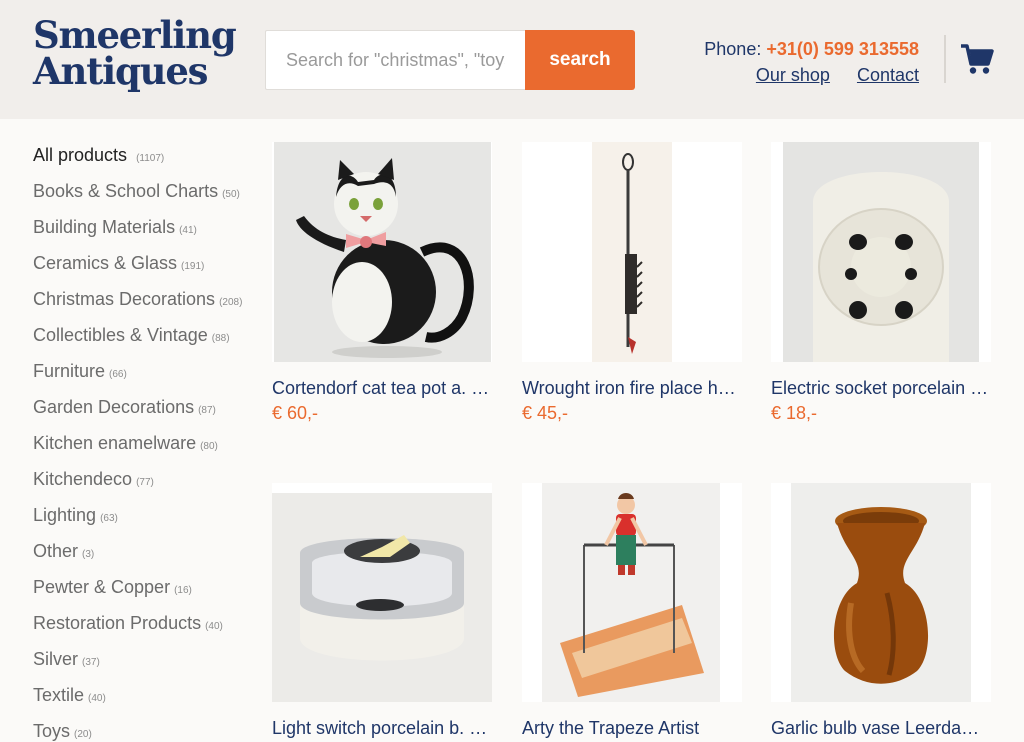  Describe the element at coordinates (105, 263) in the screenshot. I see `category-label: Ceramics & Glass` at that location.